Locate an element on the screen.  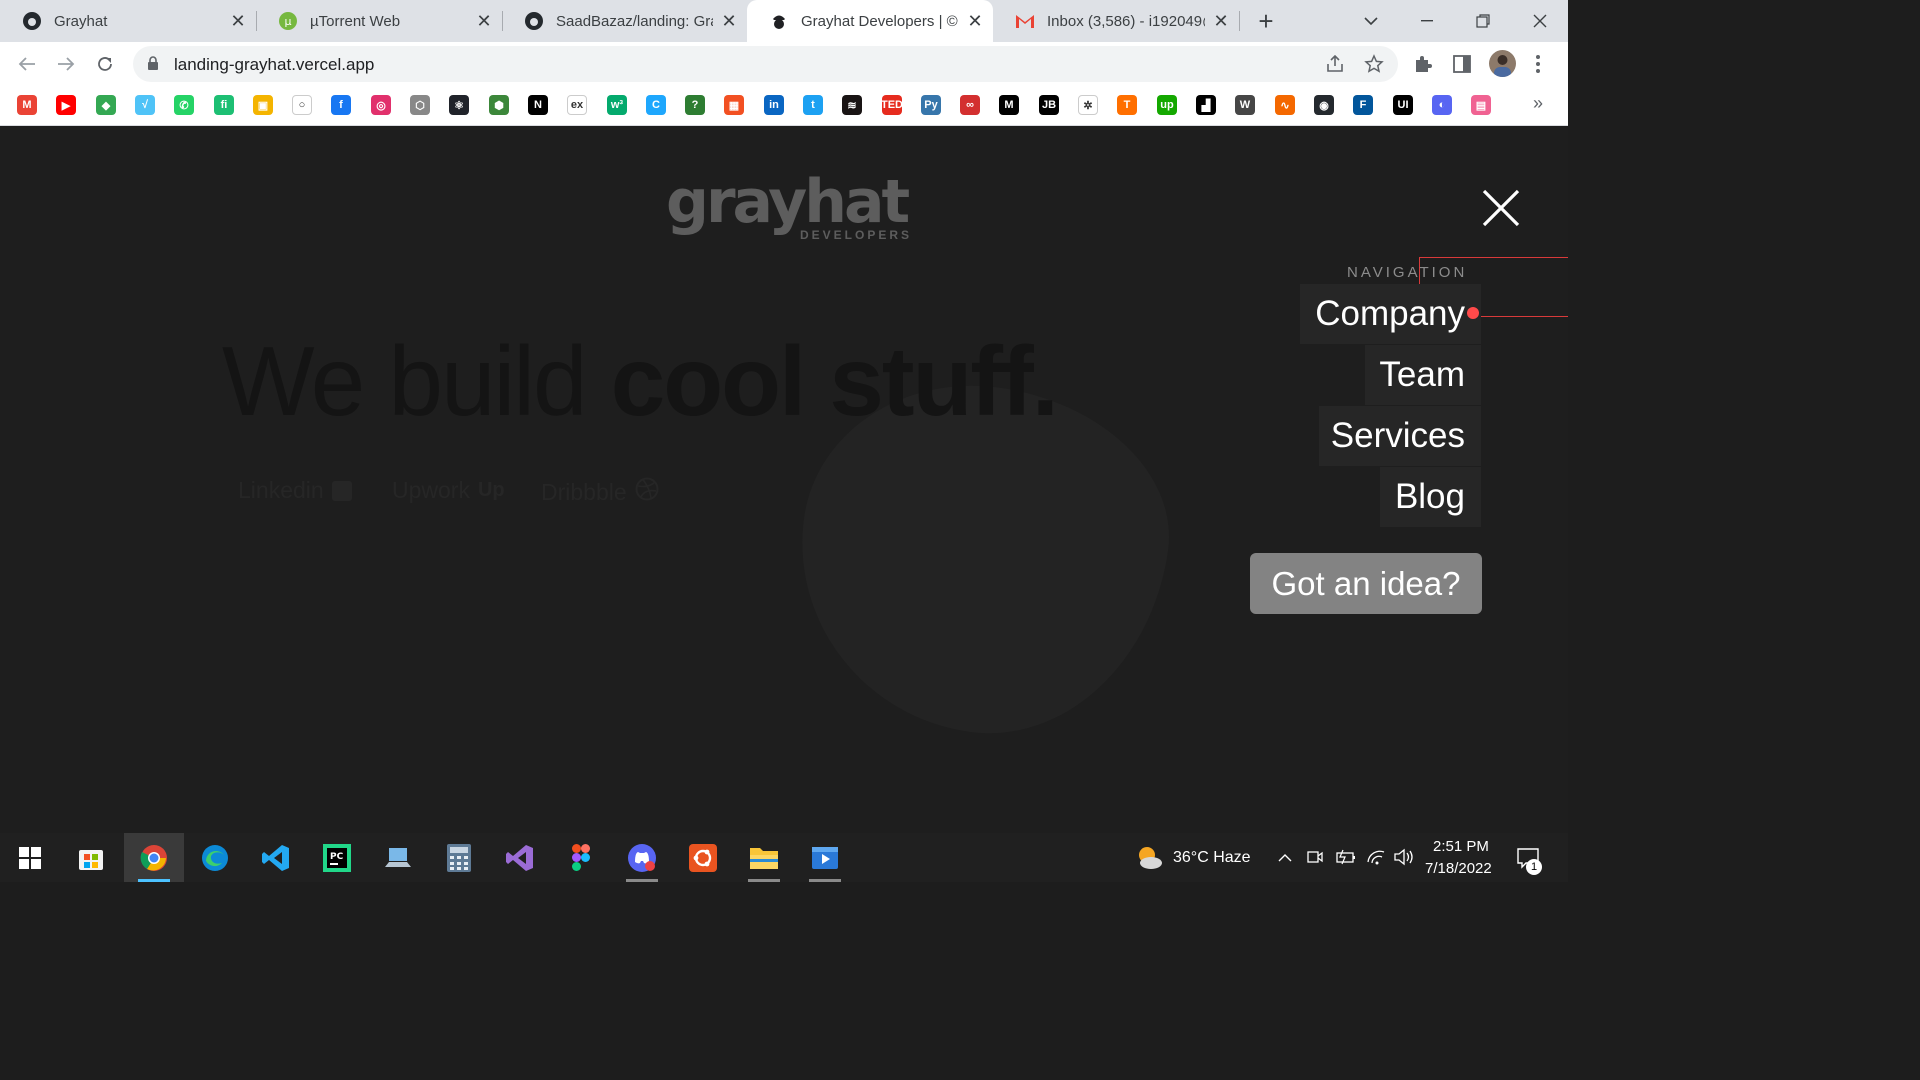
taskbar-edge is located at coordinates (215, 857).